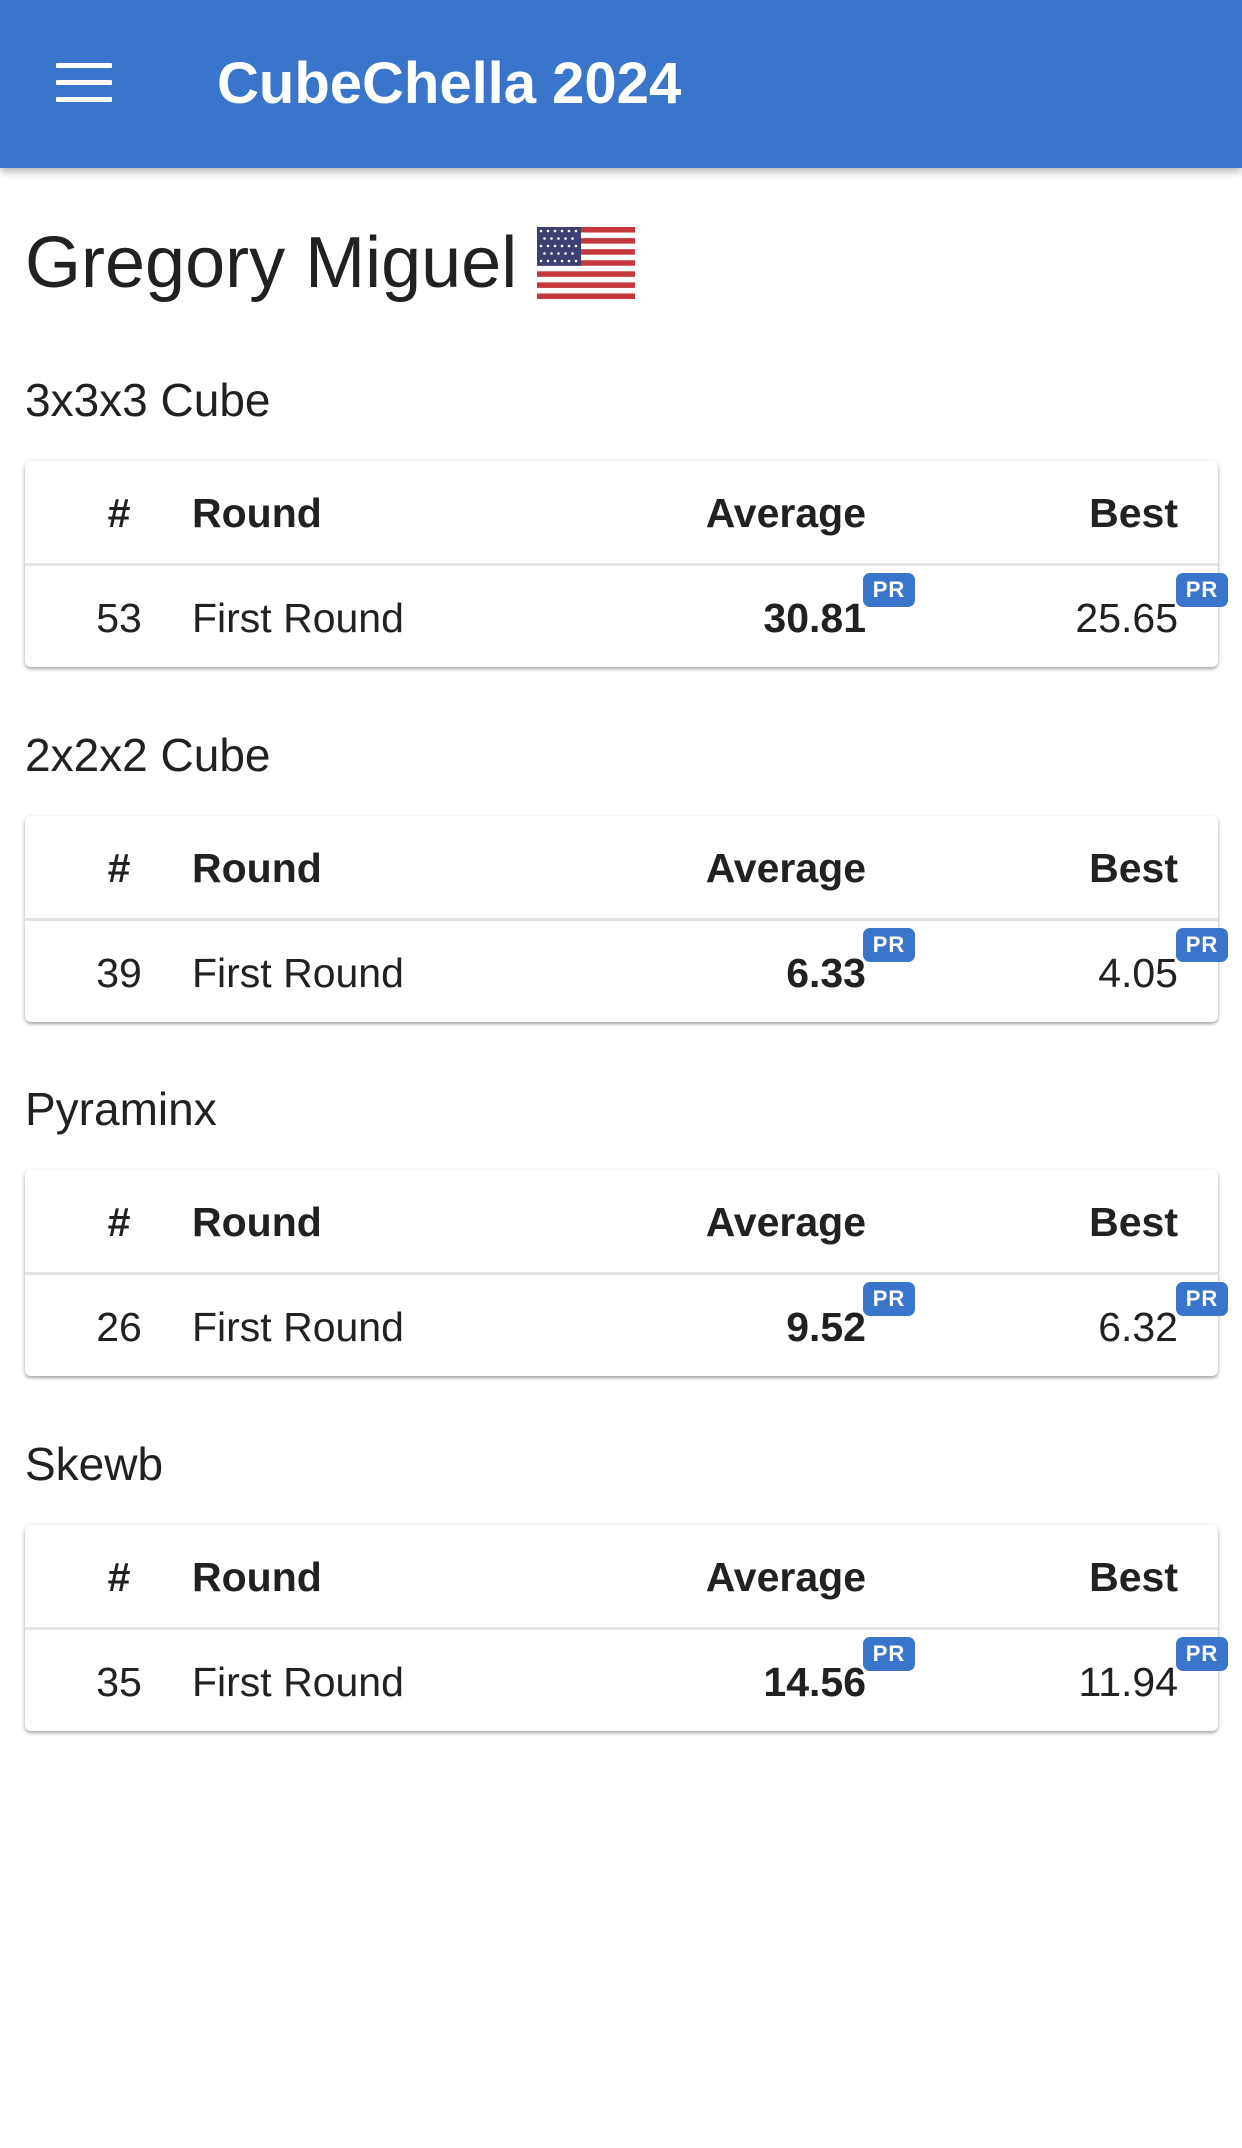  I want to click on result-average: 6.33, so click(826, 973).